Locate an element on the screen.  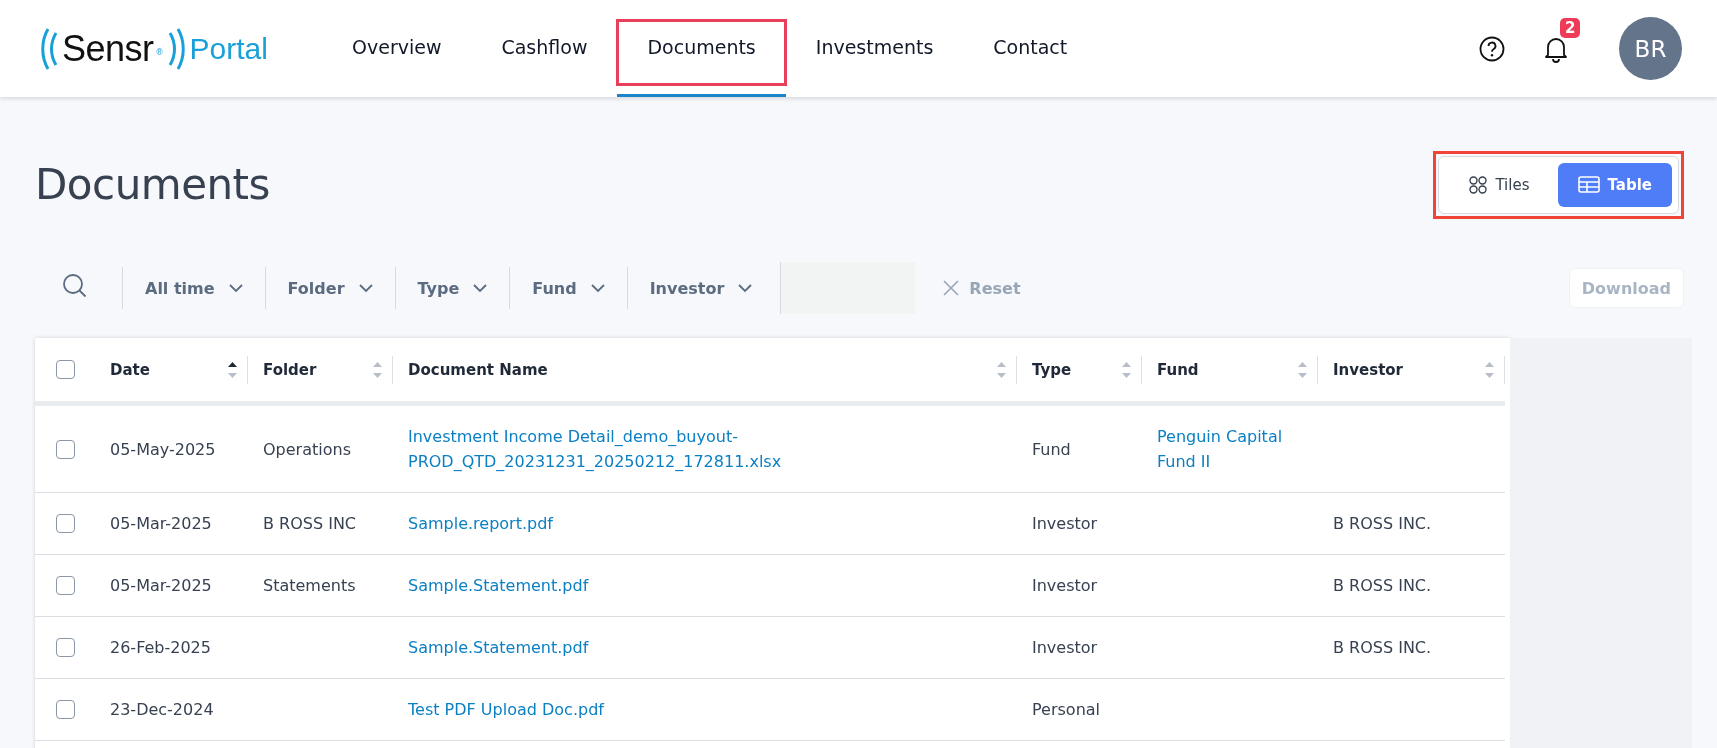
user-avatar: BR is located at coordinates (1650, 48).